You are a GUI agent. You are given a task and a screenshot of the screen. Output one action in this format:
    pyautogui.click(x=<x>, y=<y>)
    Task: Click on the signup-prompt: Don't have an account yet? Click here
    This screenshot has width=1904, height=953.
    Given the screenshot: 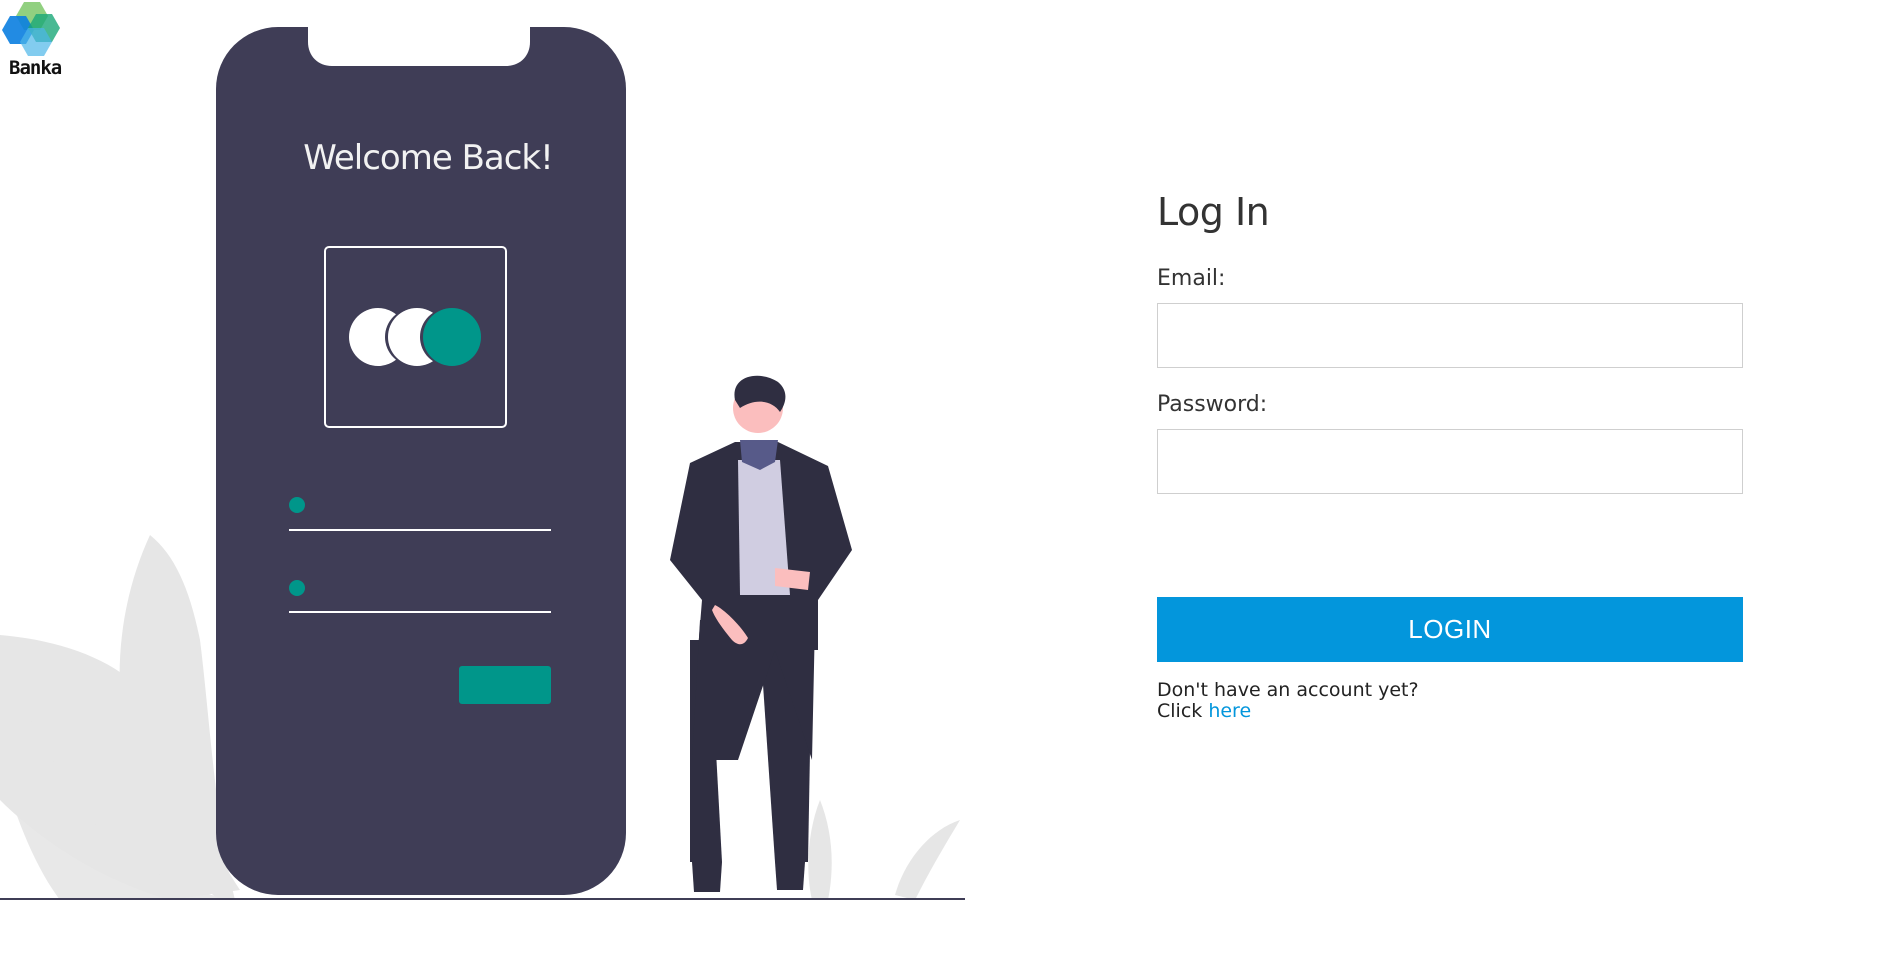 What is the action you would take?
    pyautogui.click(x=1450, y=701)
    